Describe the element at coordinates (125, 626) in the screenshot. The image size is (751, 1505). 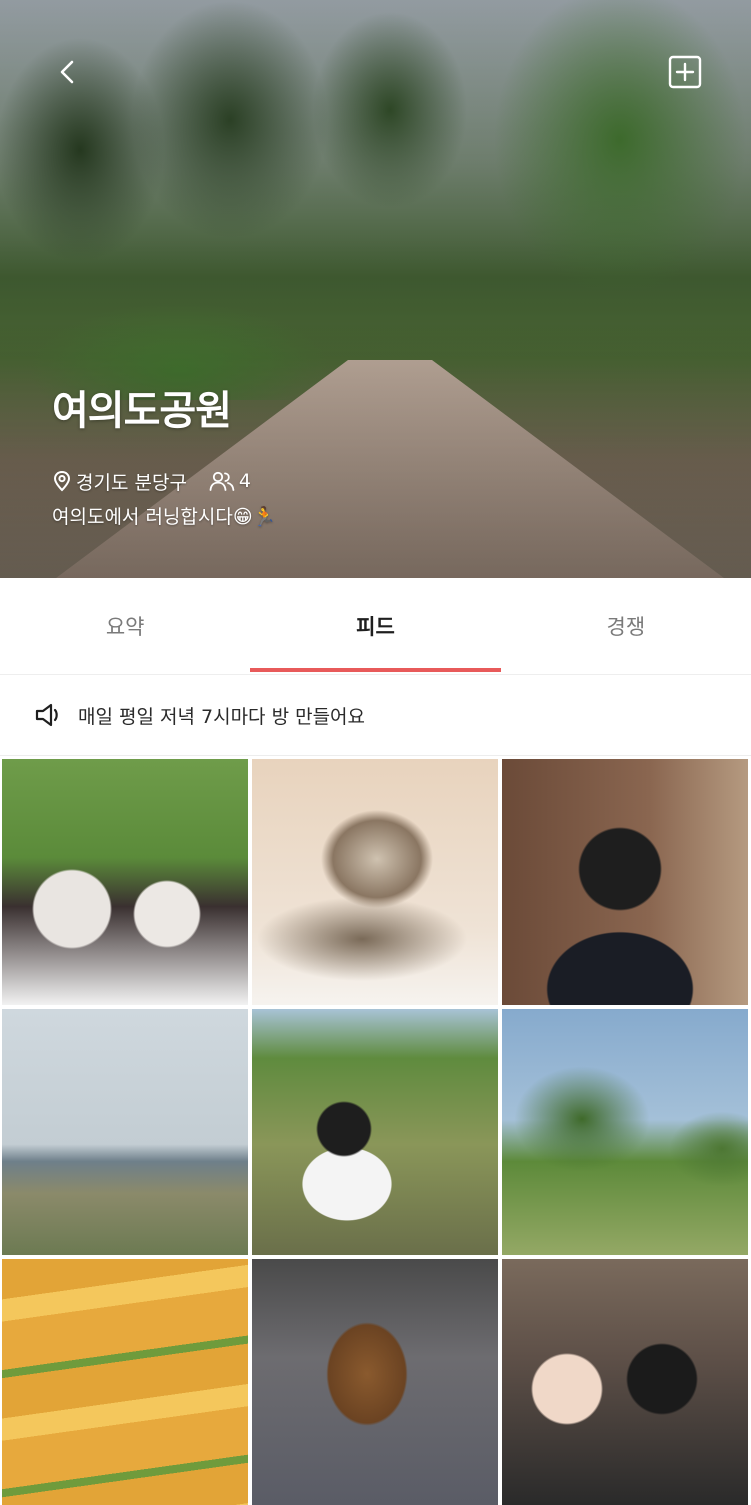
I see `tab-summary: 요약` at that location.